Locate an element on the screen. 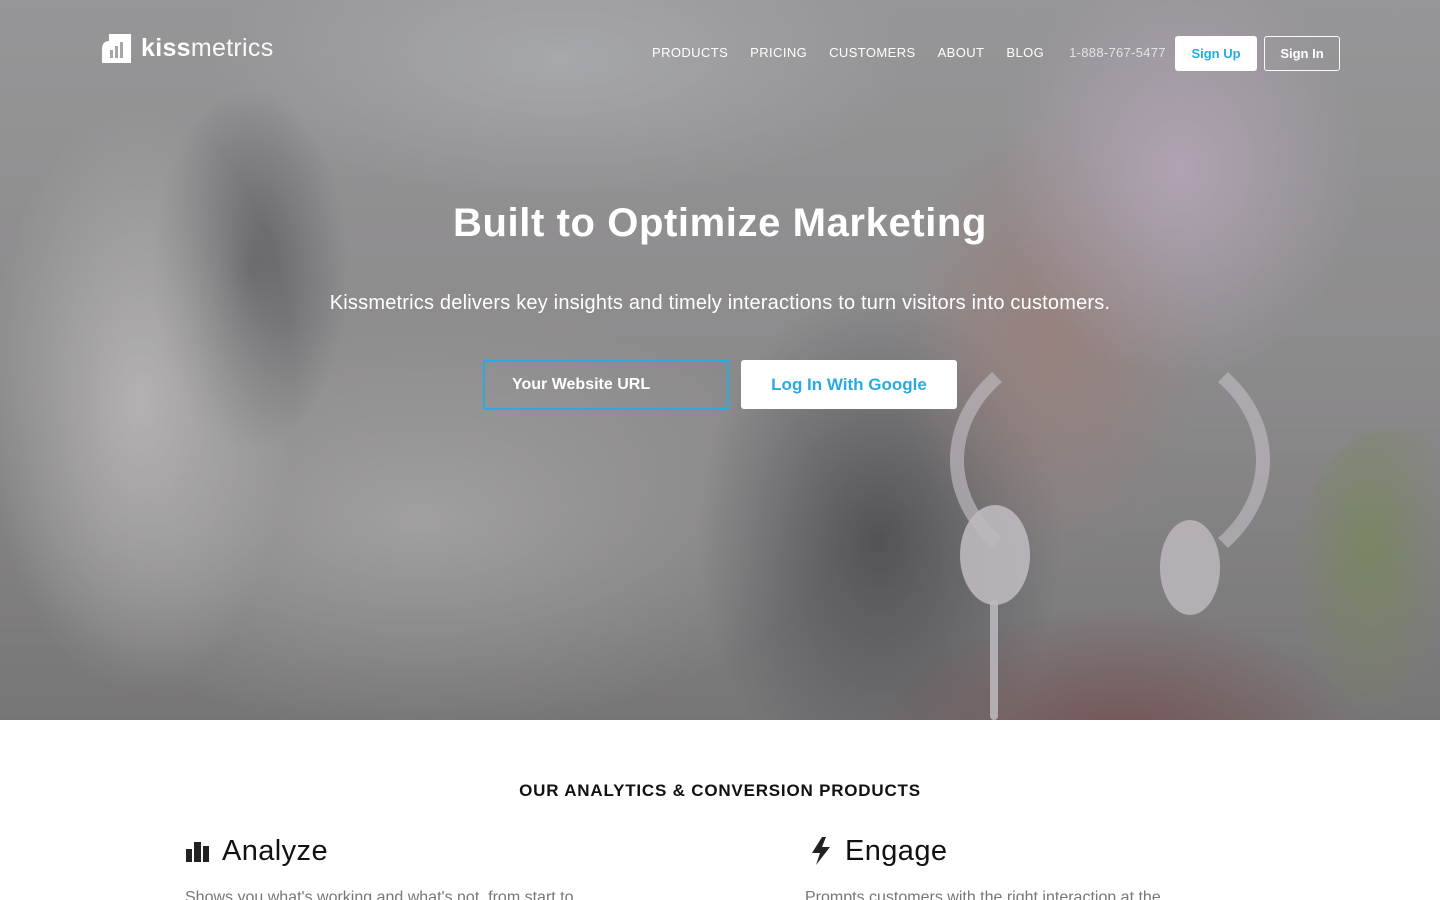  phone-number: 1-888-767-5477 is located at coordinates (1117, 52).